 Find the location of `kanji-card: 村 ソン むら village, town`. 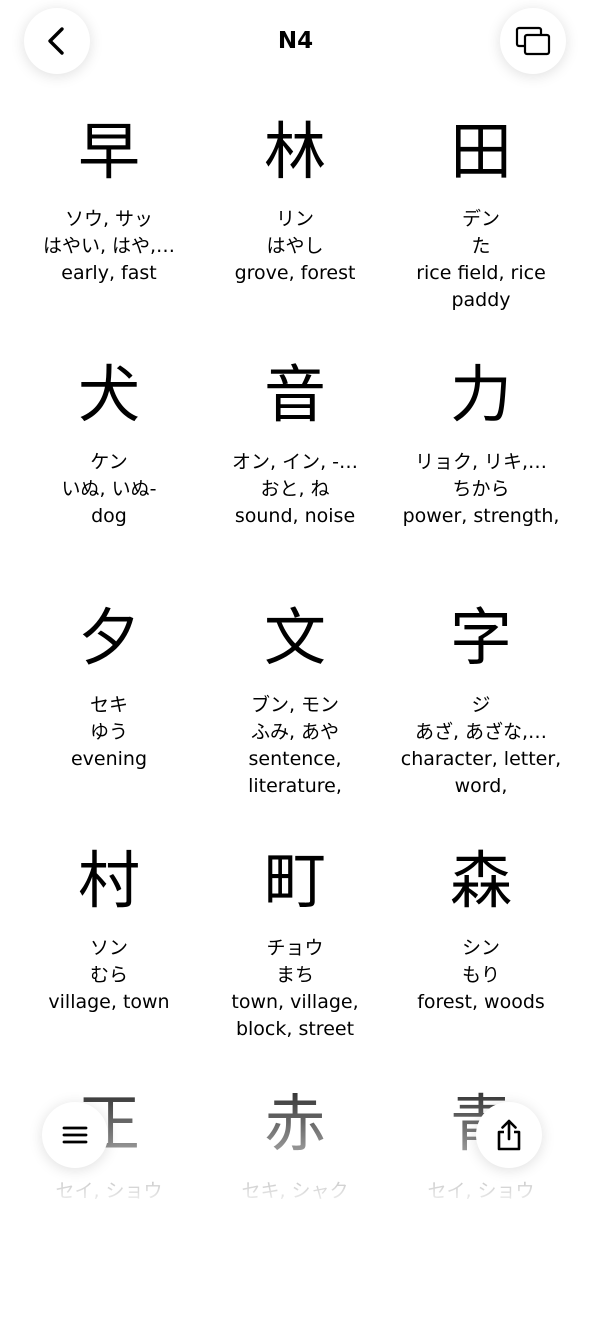

kanji-card: 村 ソン むら village, town is located at coordinates (109, 926).